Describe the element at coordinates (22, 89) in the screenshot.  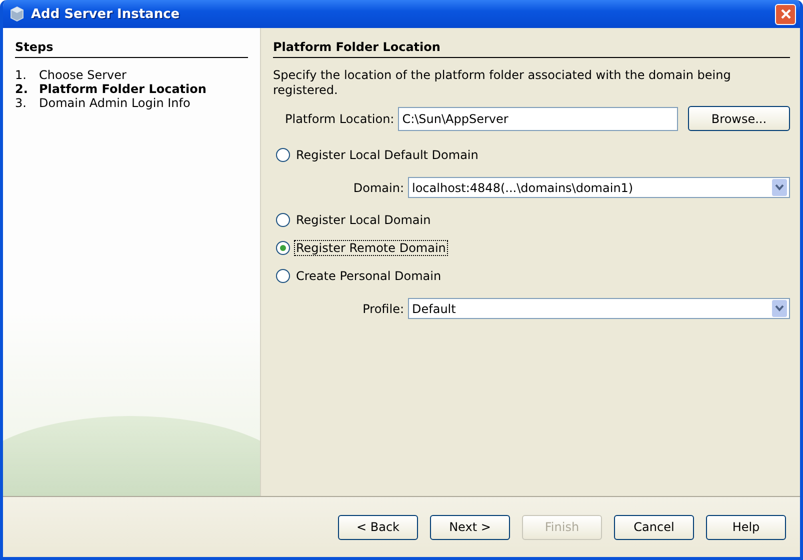
I see `step-number: 2.` at that location.